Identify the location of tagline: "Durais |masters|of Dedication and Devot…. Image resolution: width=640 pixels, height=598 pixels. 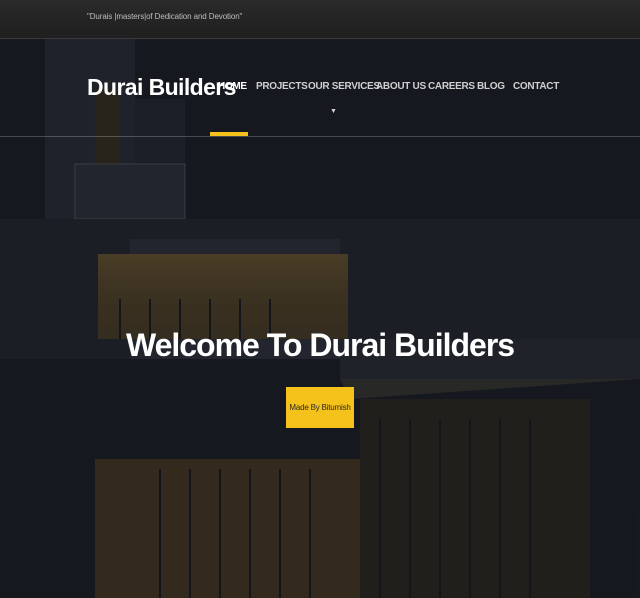
(165, 16).